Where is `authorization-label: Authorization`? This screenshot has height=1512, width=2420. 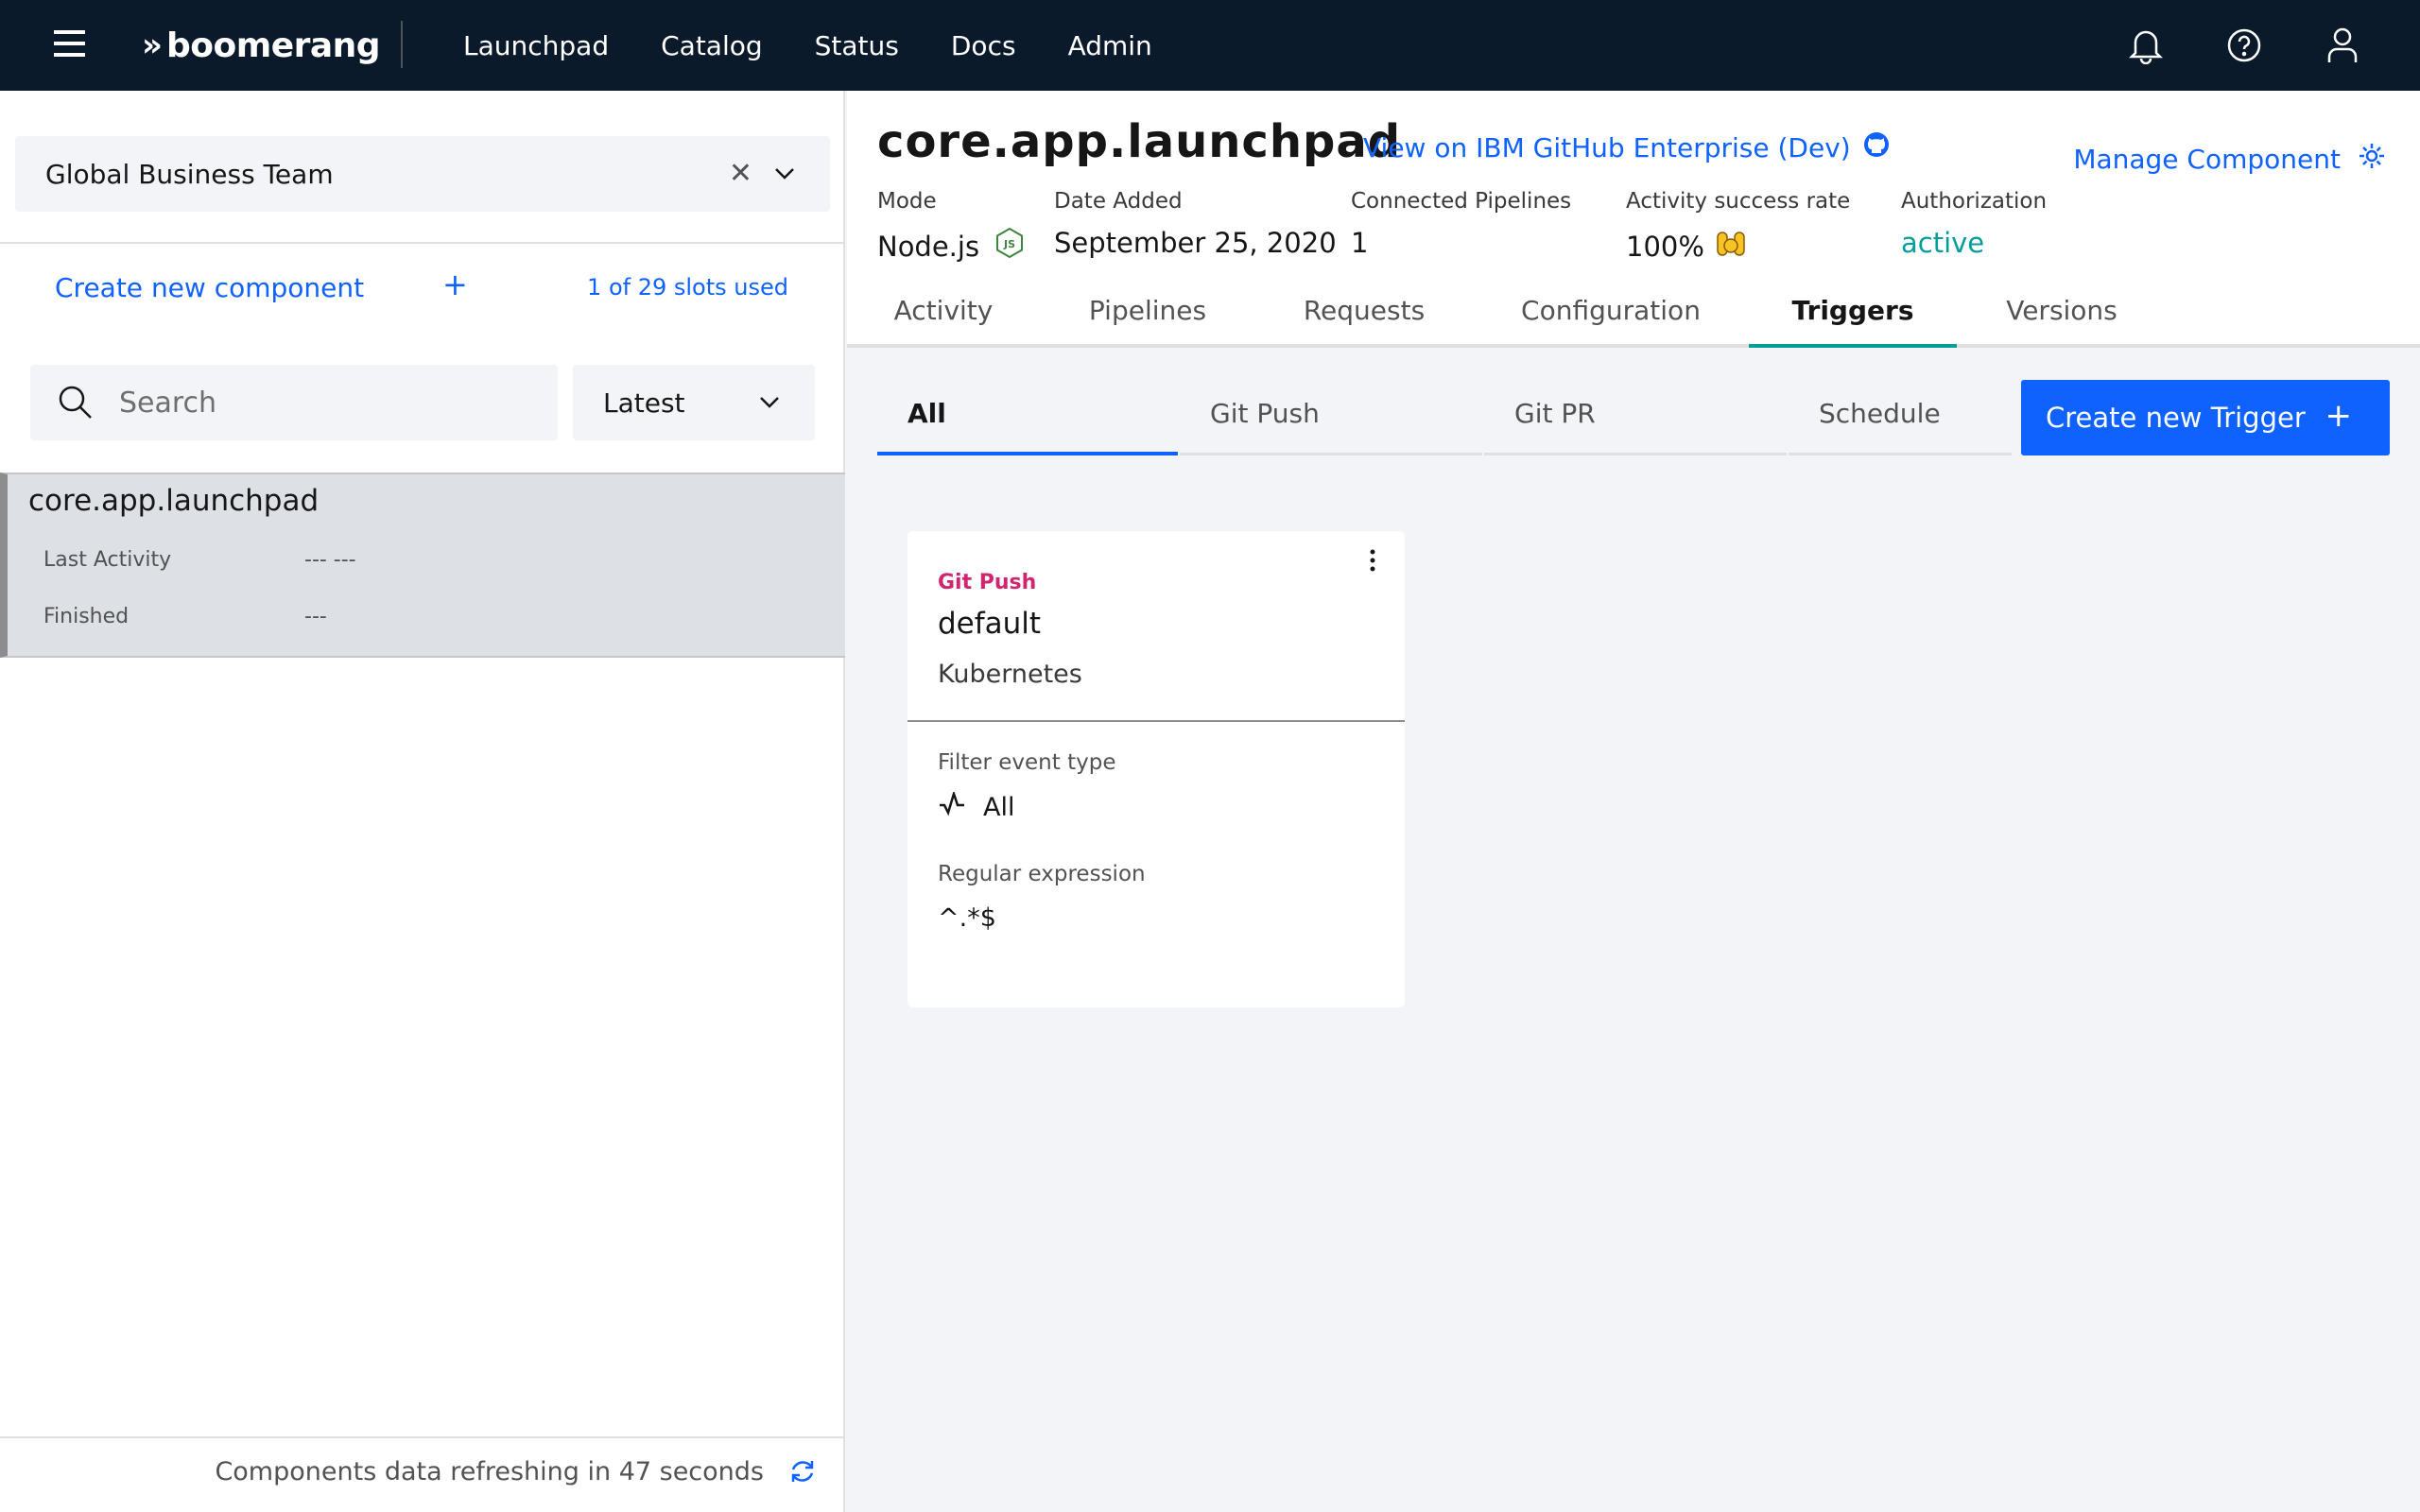
authorization-label: Authorization is located at coordinates (1975, 201).